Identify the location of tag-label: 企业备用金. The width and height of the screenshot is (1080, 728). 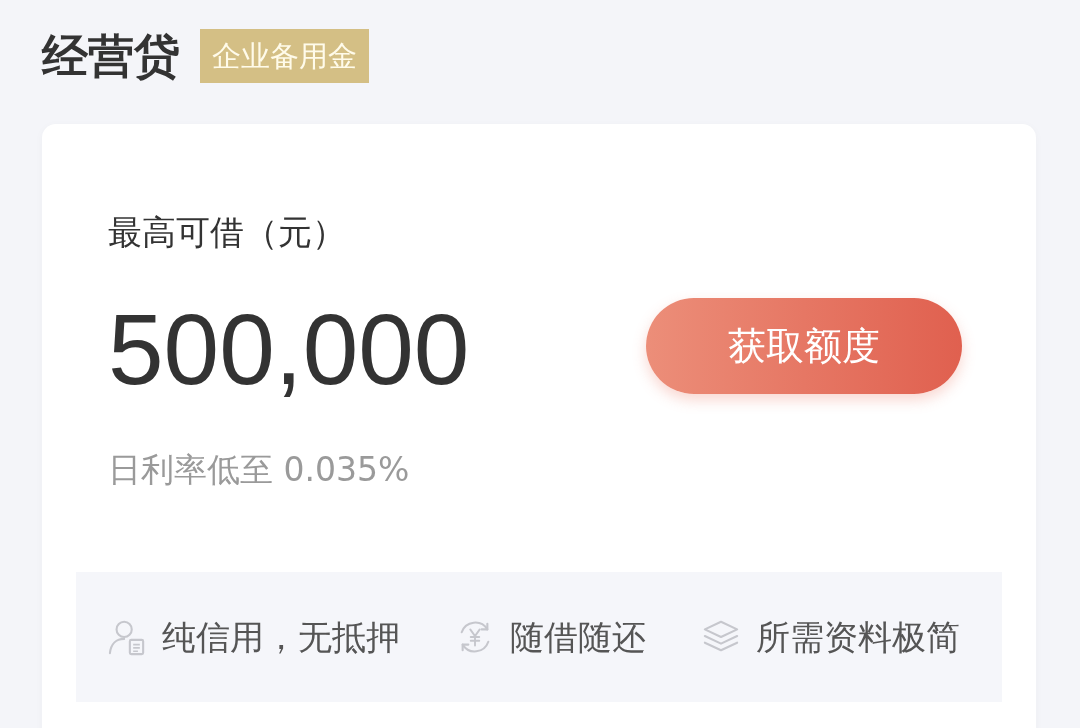
(284, 56).